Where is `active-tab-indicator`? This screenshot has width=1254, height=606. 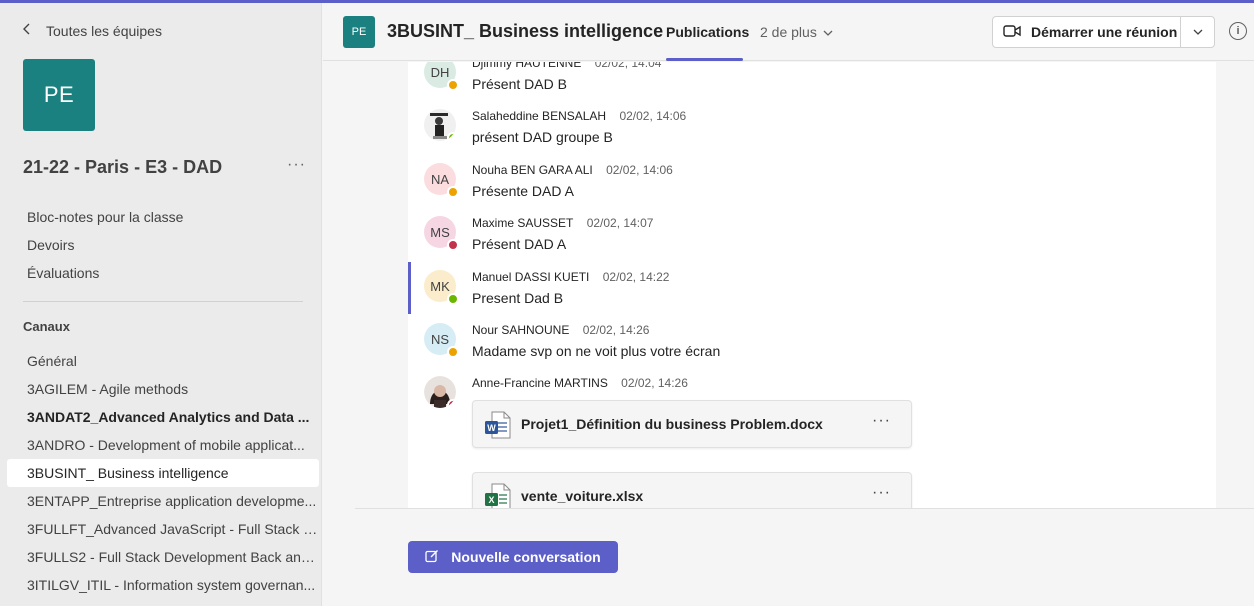 active-tab-indicator is located at coordinates (704, 59).